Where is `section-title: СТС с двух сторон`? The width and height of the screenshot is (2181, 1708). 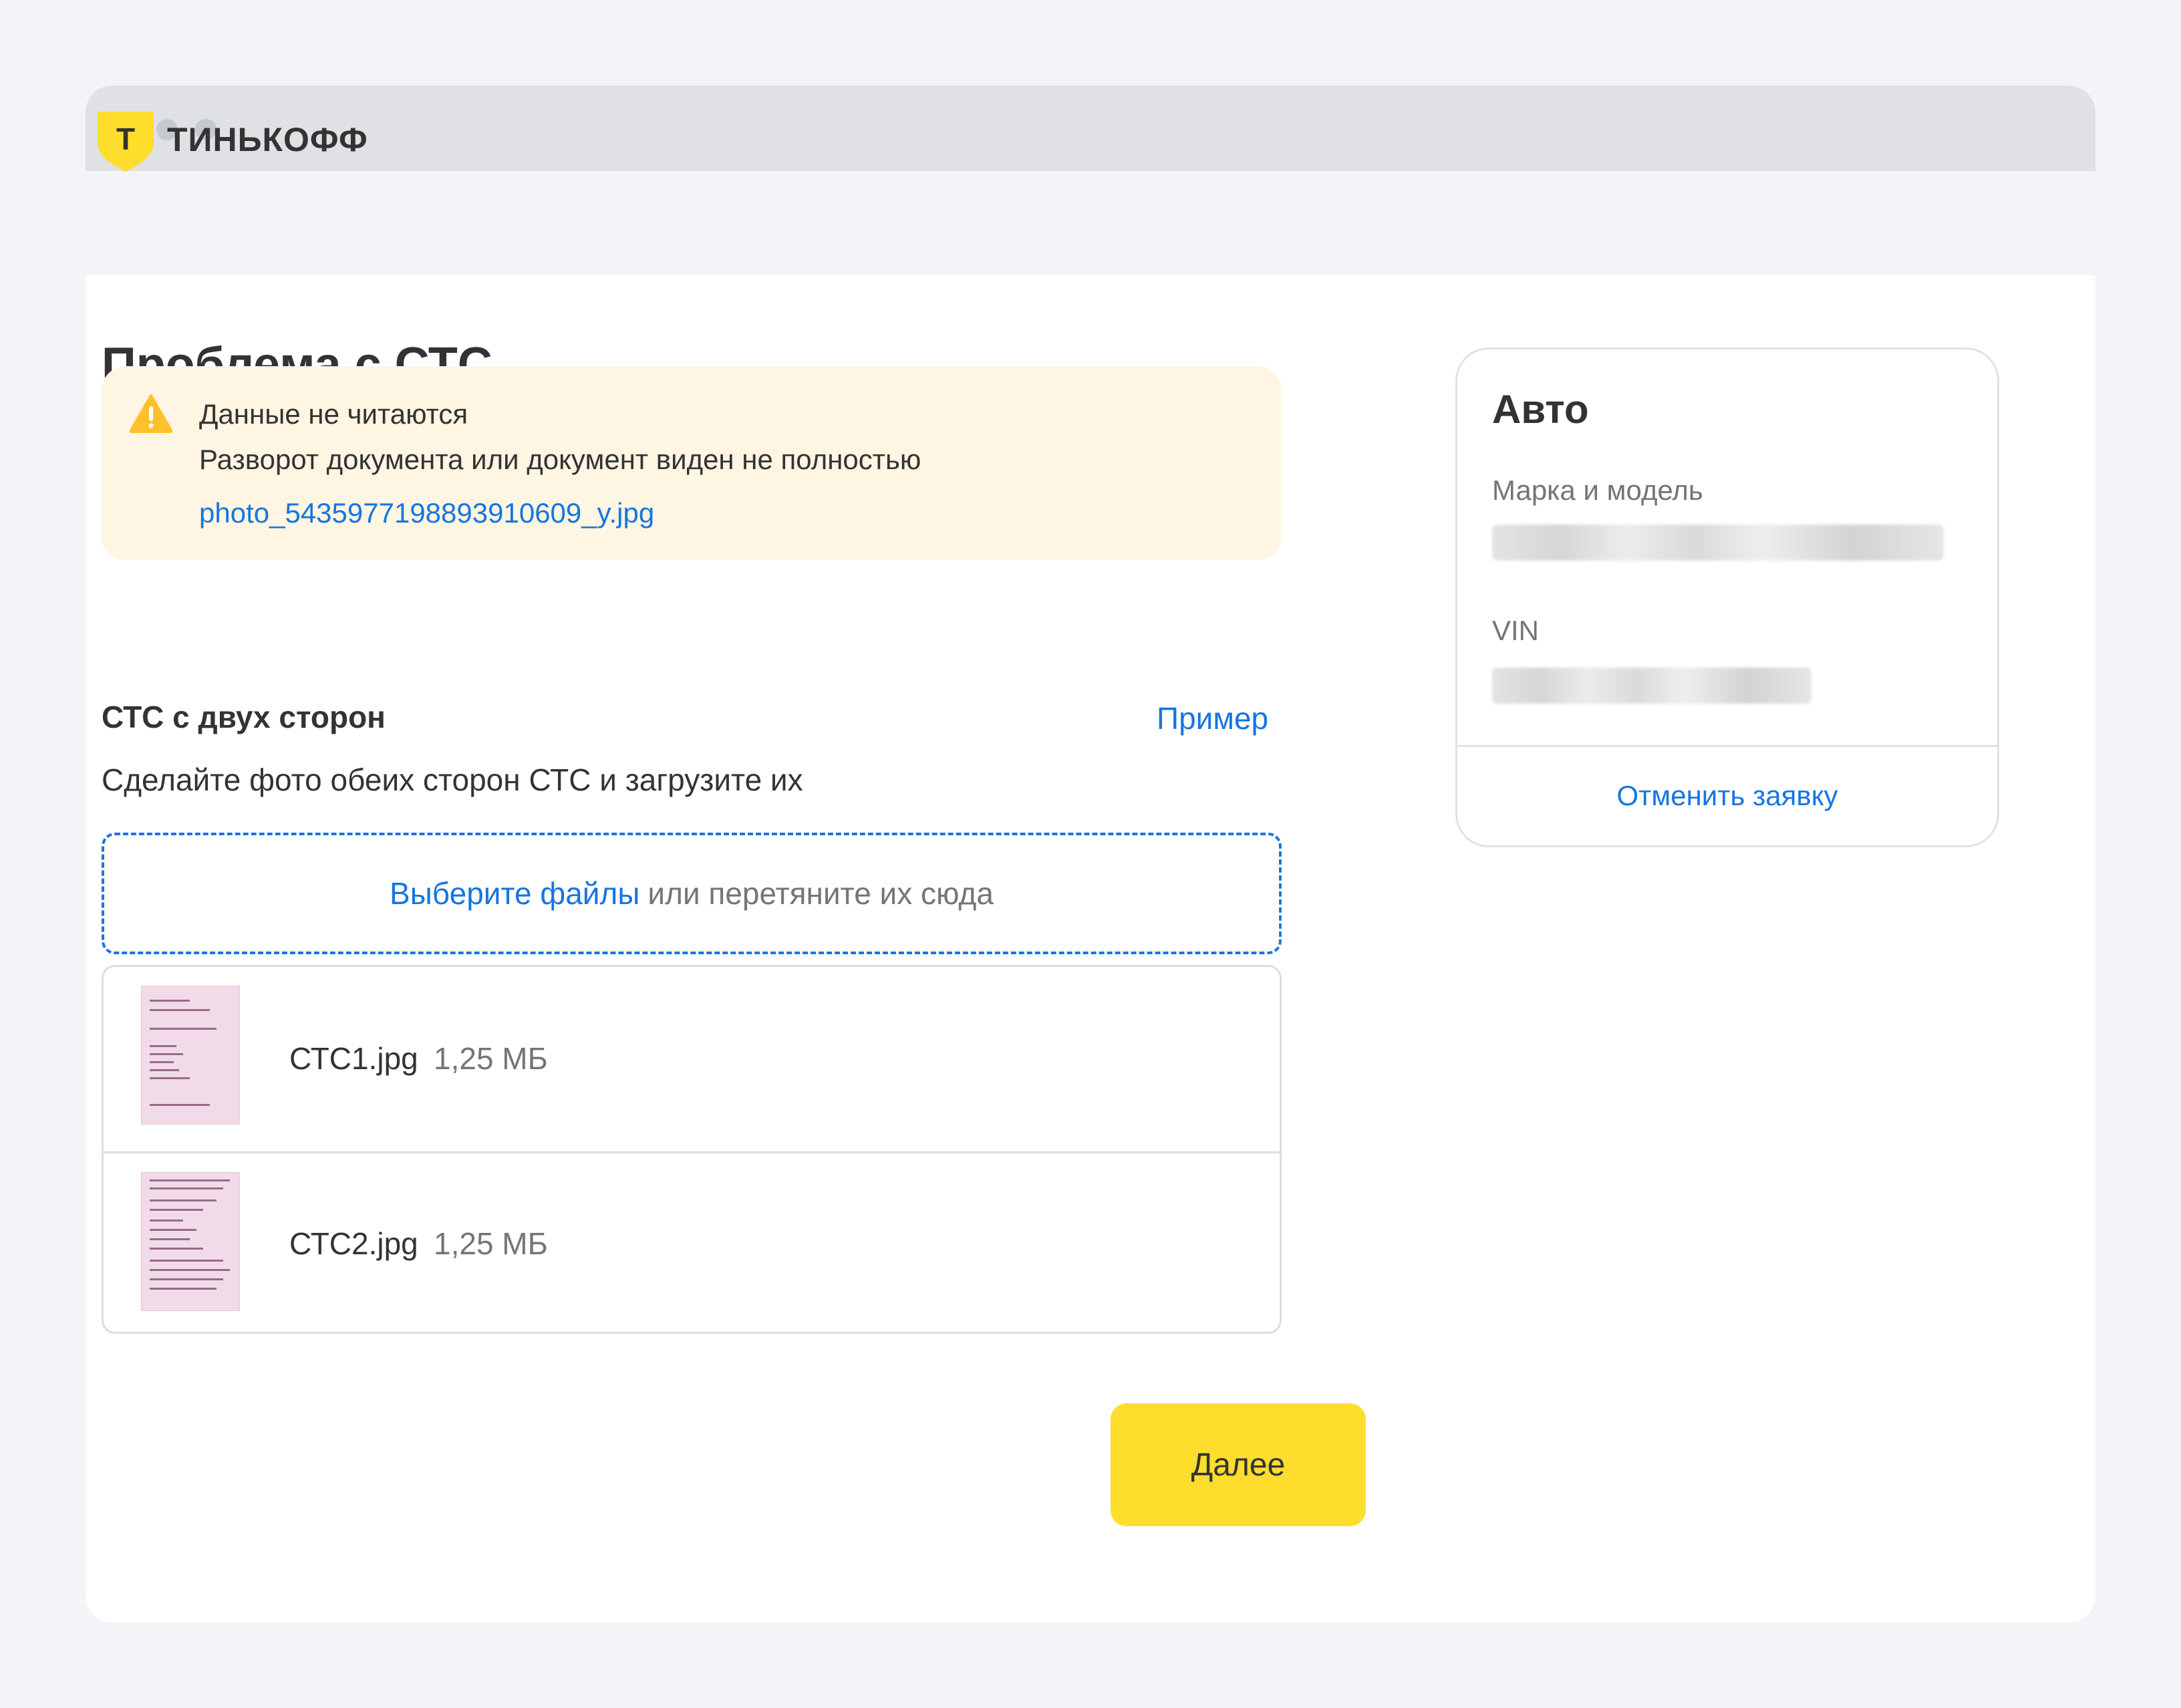
section-title: СТС с двух сторон is located at coordinates (244, 717).